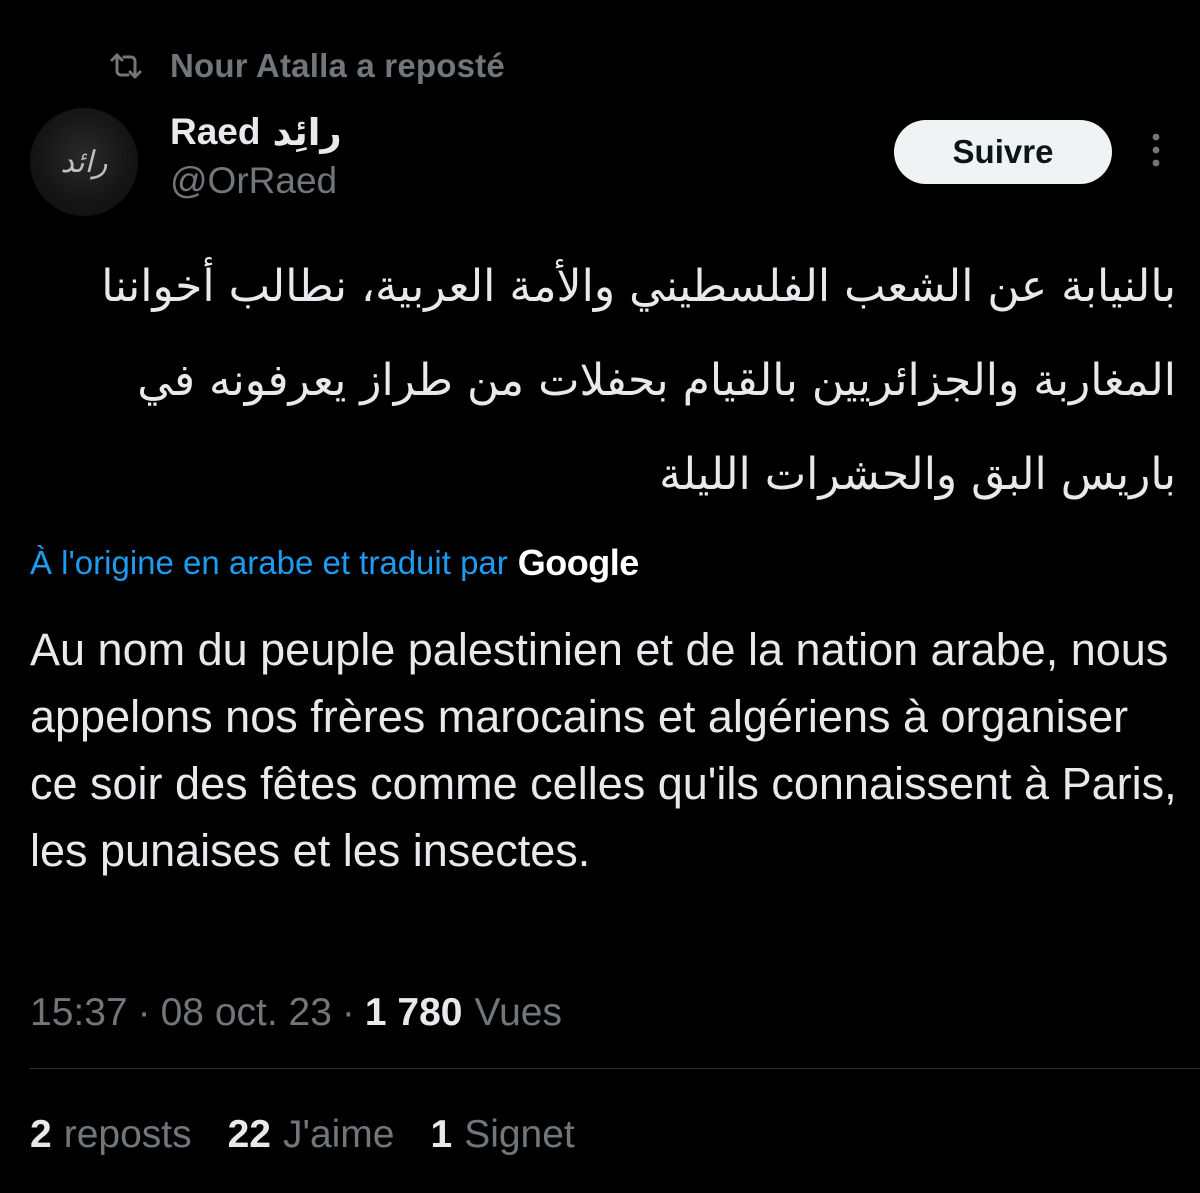 This screenshot has width=1200, height=1193. What do you see at coordinates (441, 1134) in the screenshot?
I see `bookmarks-count: 1` at bounding box center [441, 1134].